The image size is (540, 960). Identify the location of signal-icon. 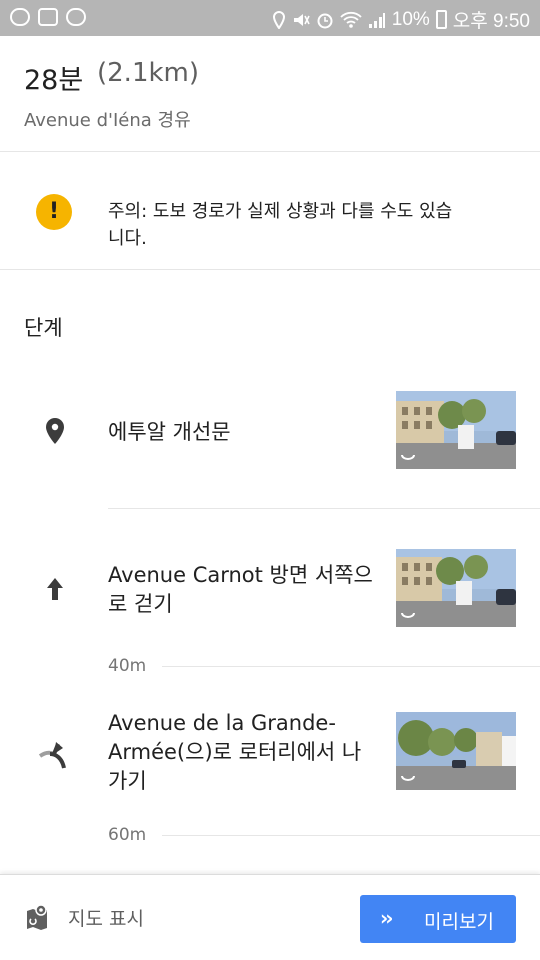
(376, 20).